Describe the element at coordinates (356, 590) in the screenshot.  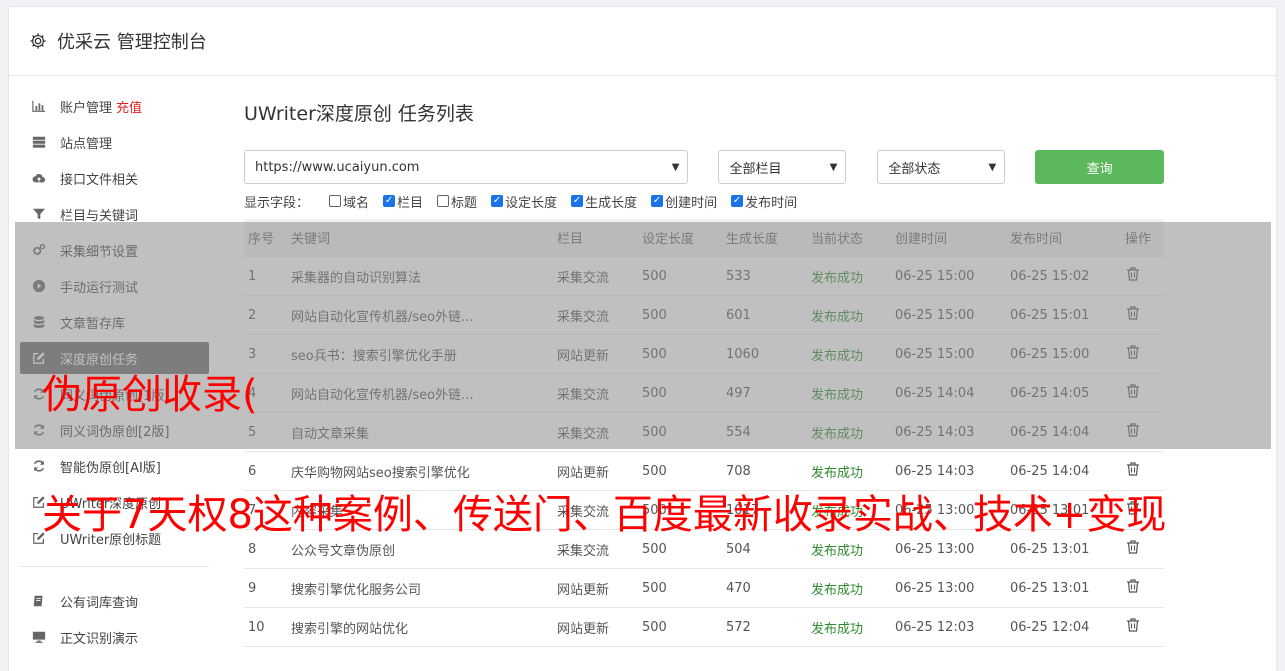
I see `table-cell: 搜索引擎优化服务公司` at that location.